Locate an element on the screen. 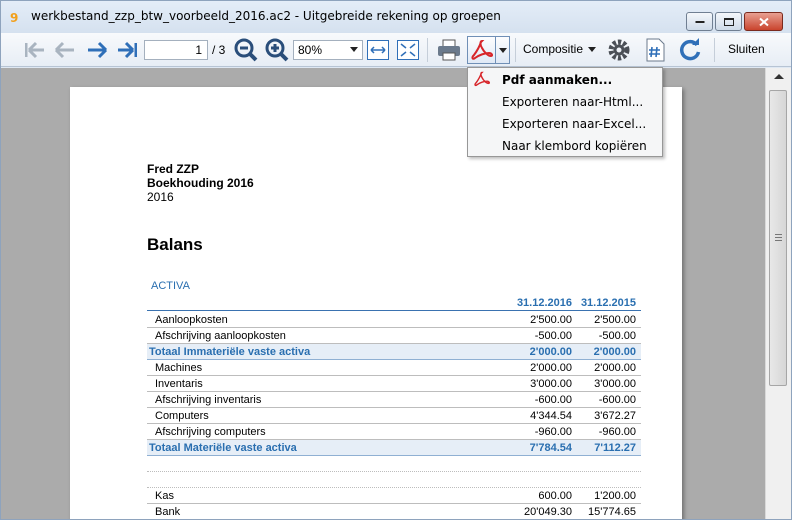  minimize-button is located at coordinates (699, 21).